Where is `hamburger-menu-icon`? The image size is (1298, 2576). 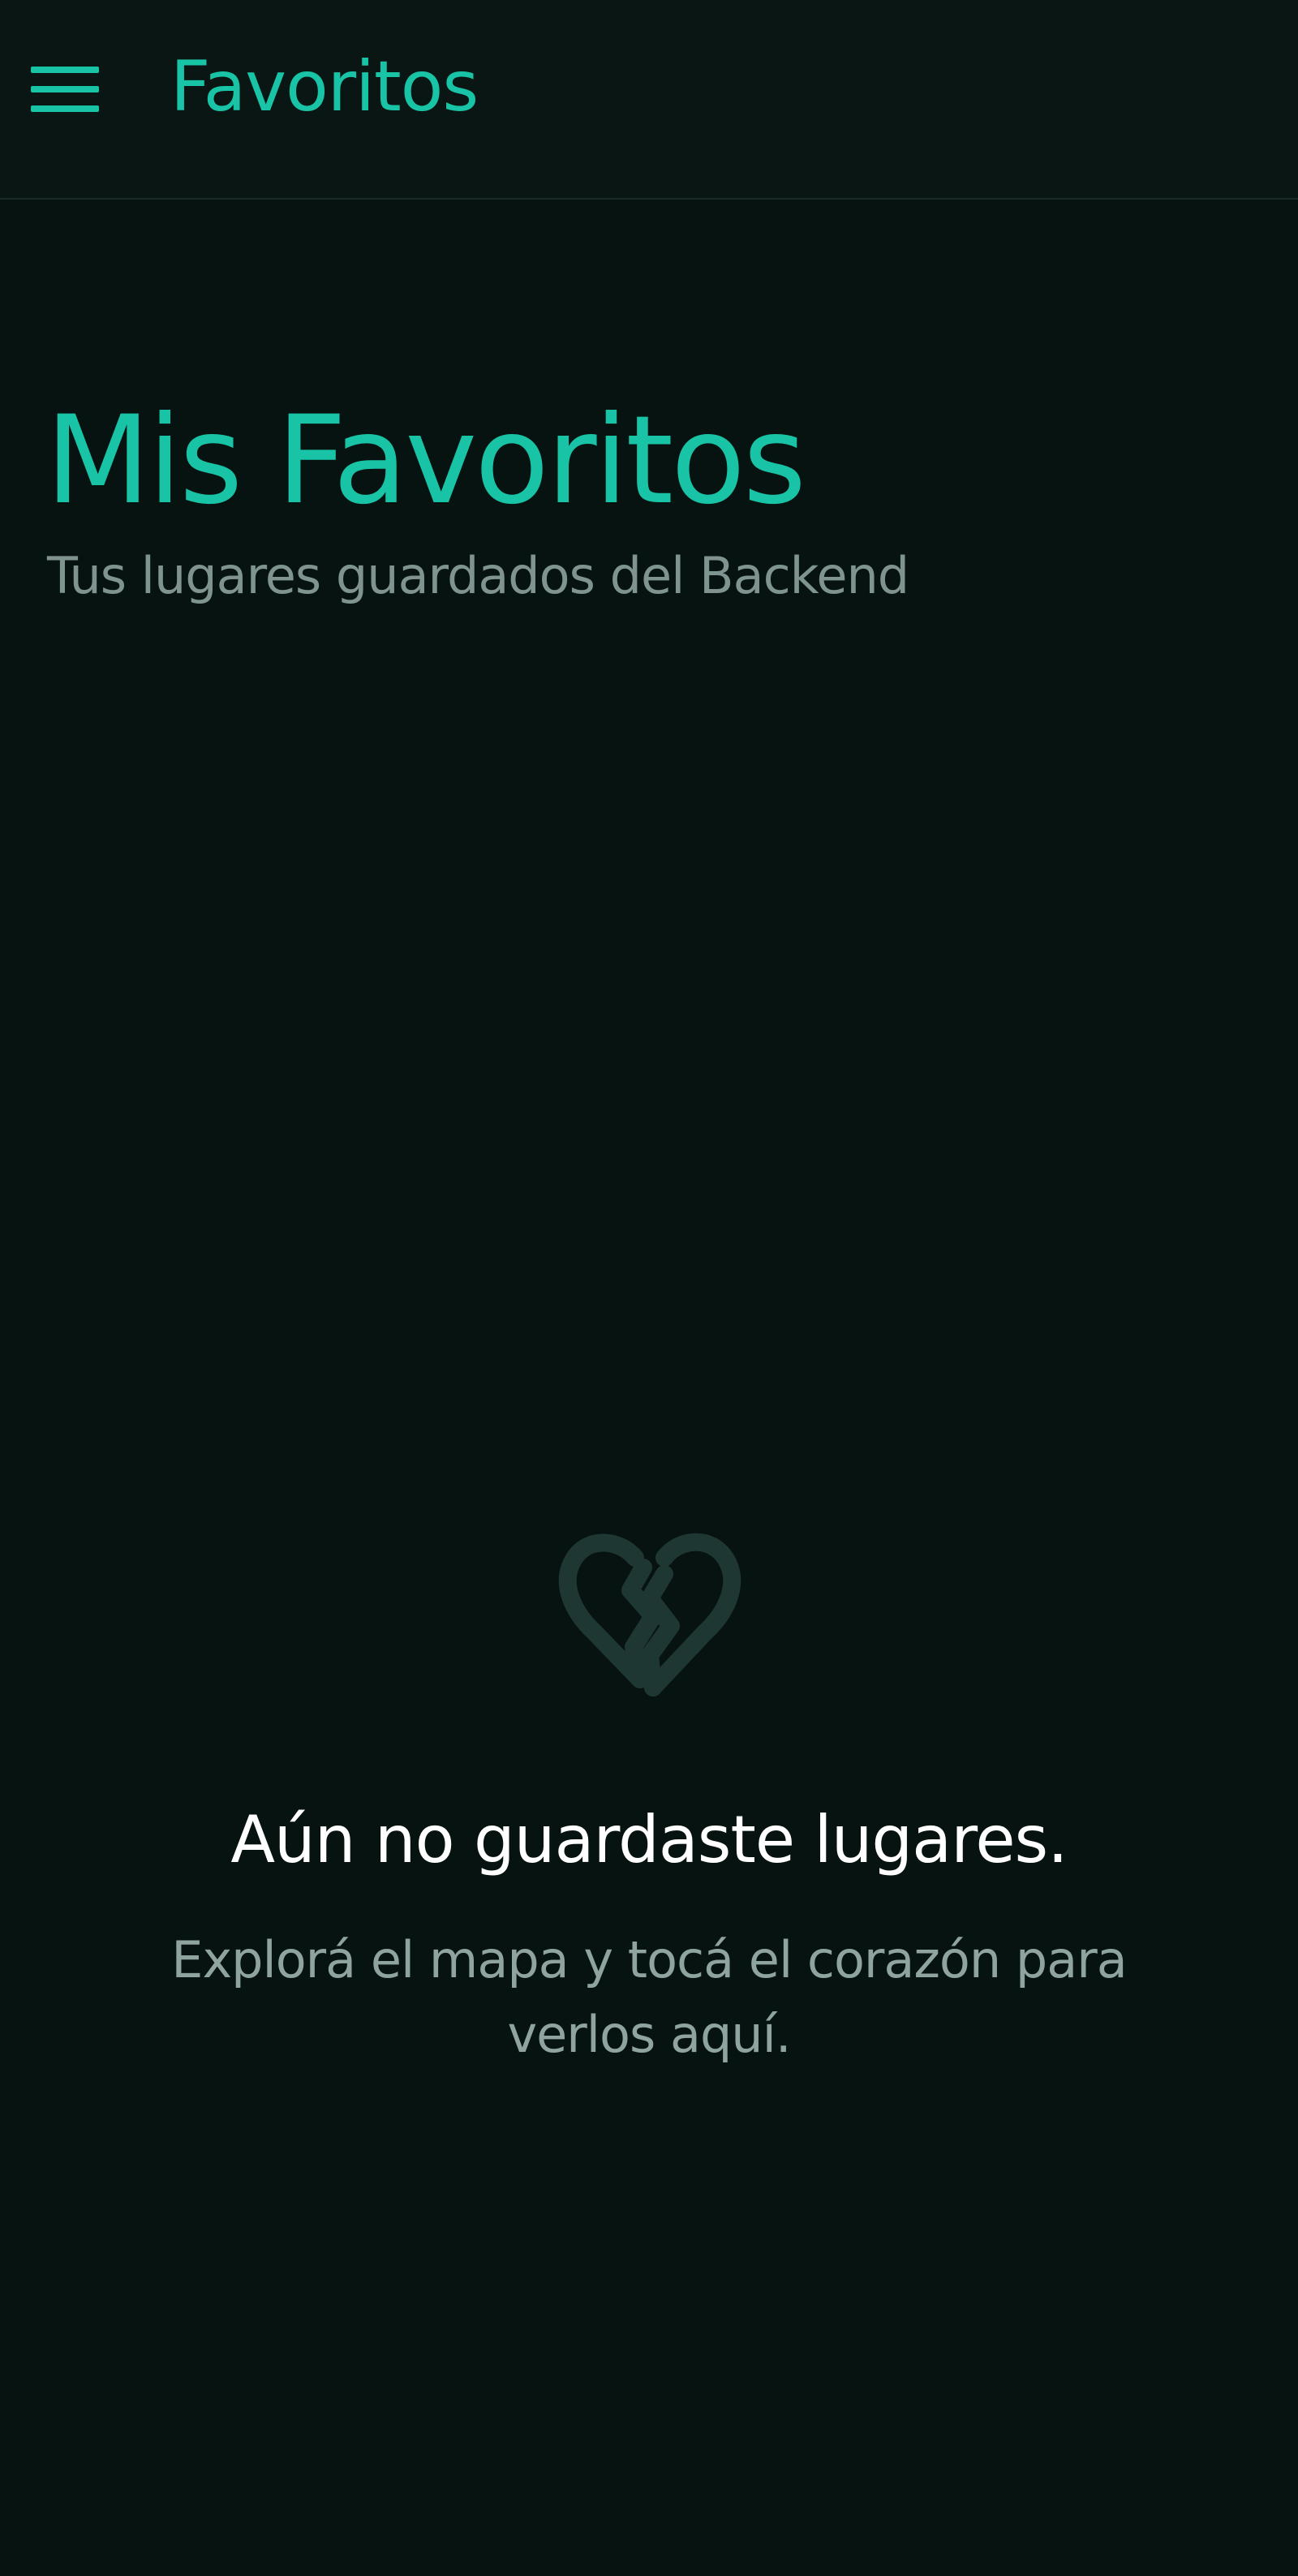 hamburger-menu-icon is located at coordinates (65, 89).